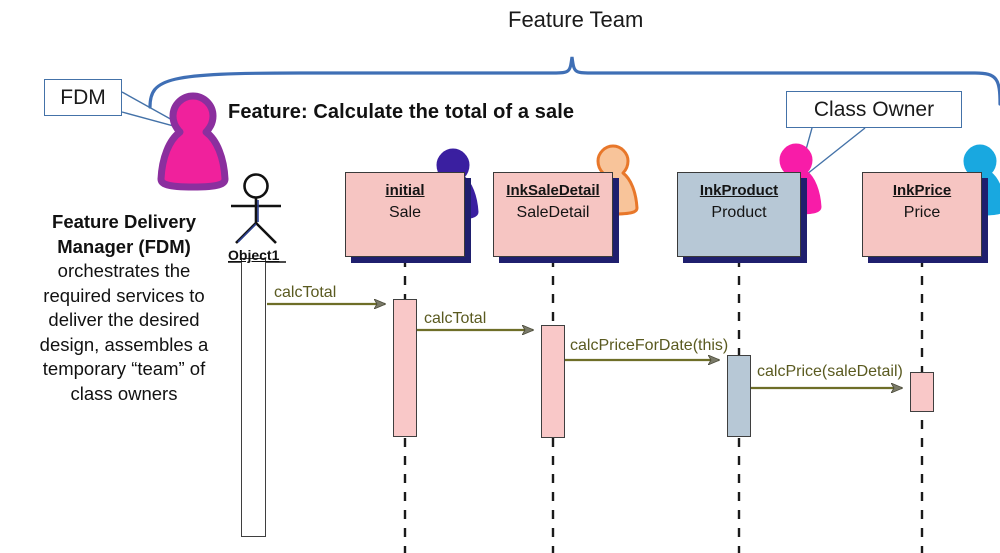  I want to click on class-owner-callout-label: Class Owner, so click(874, 109).